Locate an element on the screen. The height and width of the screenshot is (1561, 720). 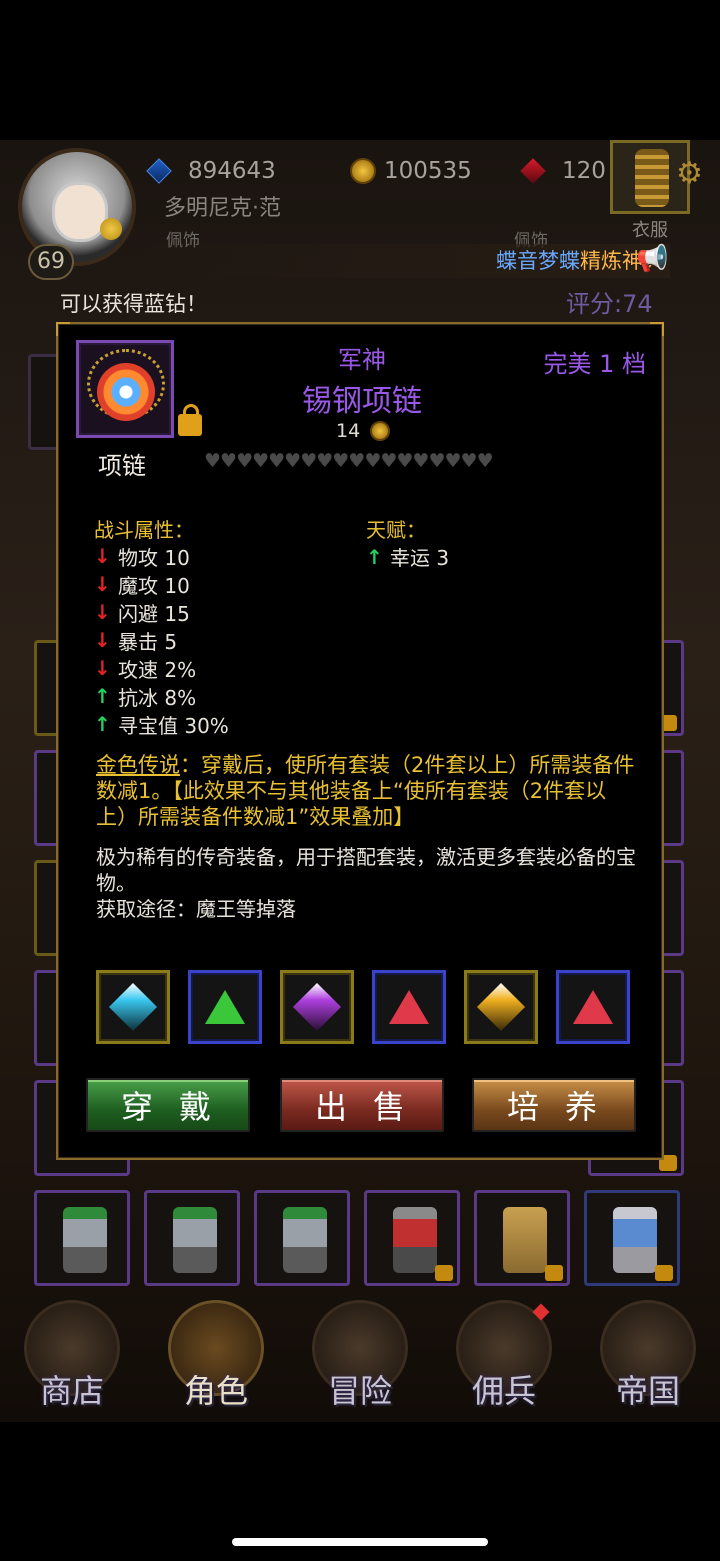
stat-row: ↓ 攻速 2% is located at coordinates (161, 668).